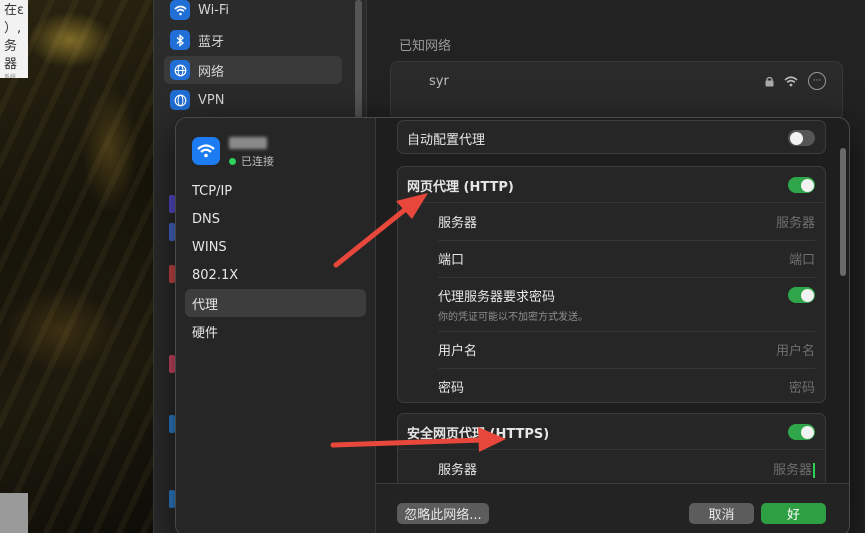 The image size is (865, 533). I want to click on auto-proxy-card: 自动配置代理, so click(611, 137).